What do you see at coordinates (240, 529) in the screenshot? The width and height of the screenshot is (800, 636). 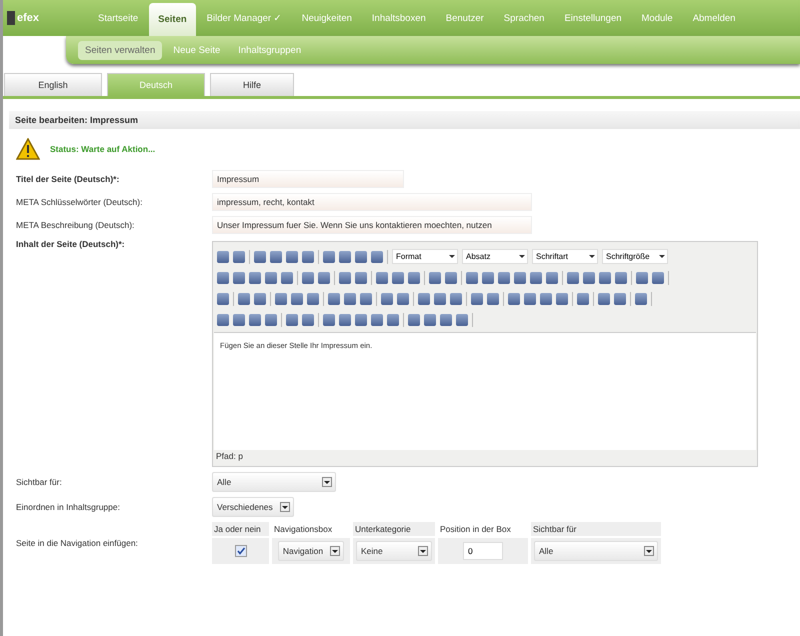 I see `column-header: Ja oder nein` at bounding box center [240, 529].